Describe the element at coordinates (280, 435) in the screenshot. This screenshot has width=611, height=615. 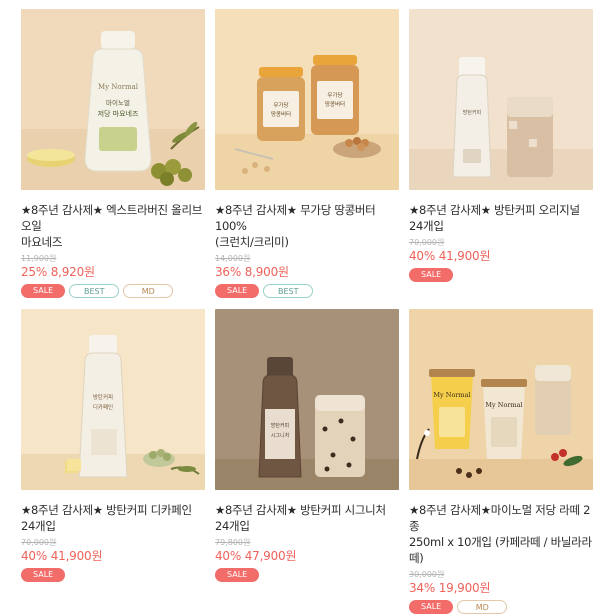
I see `svg-text: 시그니처` at that location.